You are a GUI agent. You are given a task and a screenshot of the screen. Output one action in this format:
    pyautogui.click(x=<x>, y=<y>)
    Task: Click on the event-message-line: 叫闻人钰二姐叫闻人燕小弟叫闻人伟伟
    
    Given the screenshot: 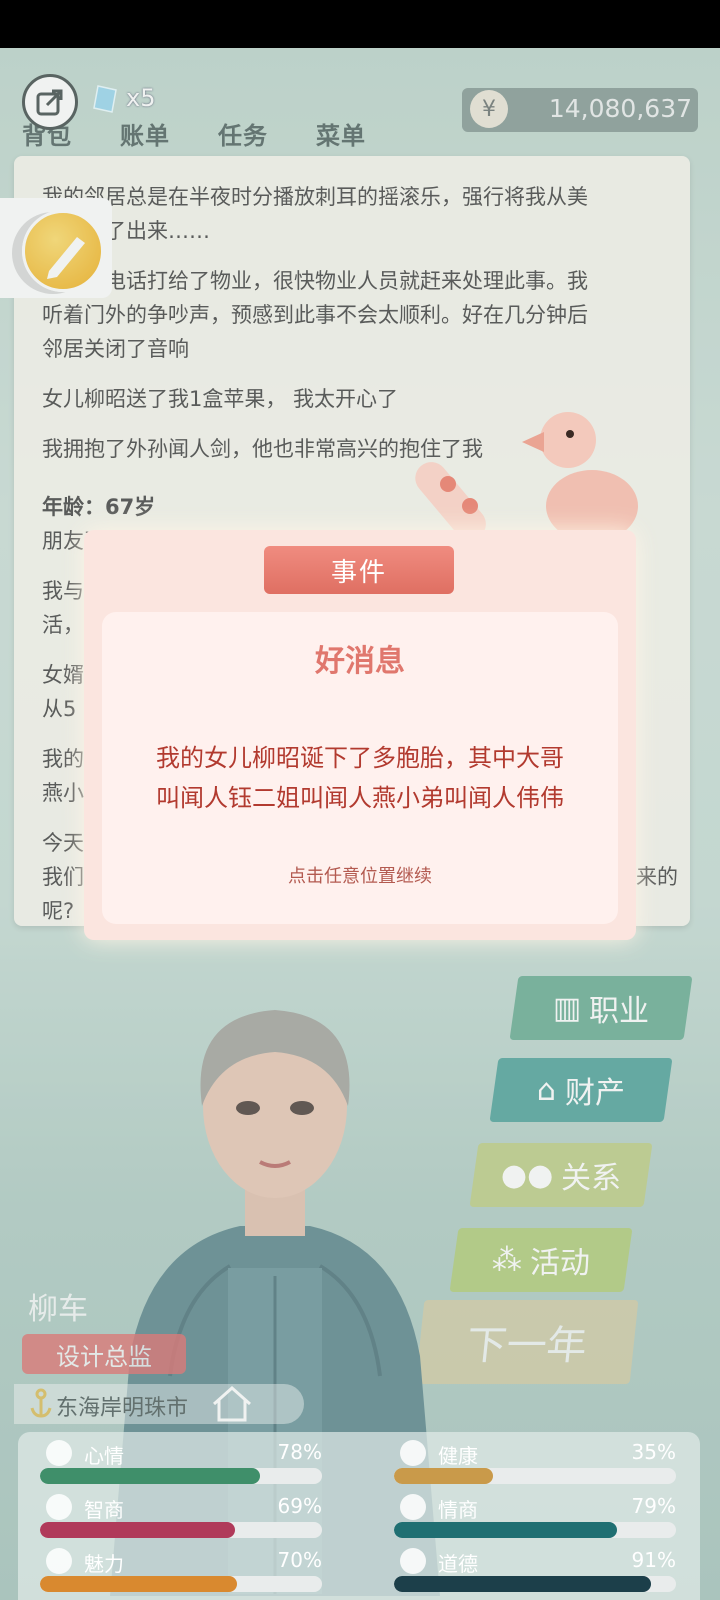 What is the action you would take?
    pyautogui.click(x=360, y=798)
    